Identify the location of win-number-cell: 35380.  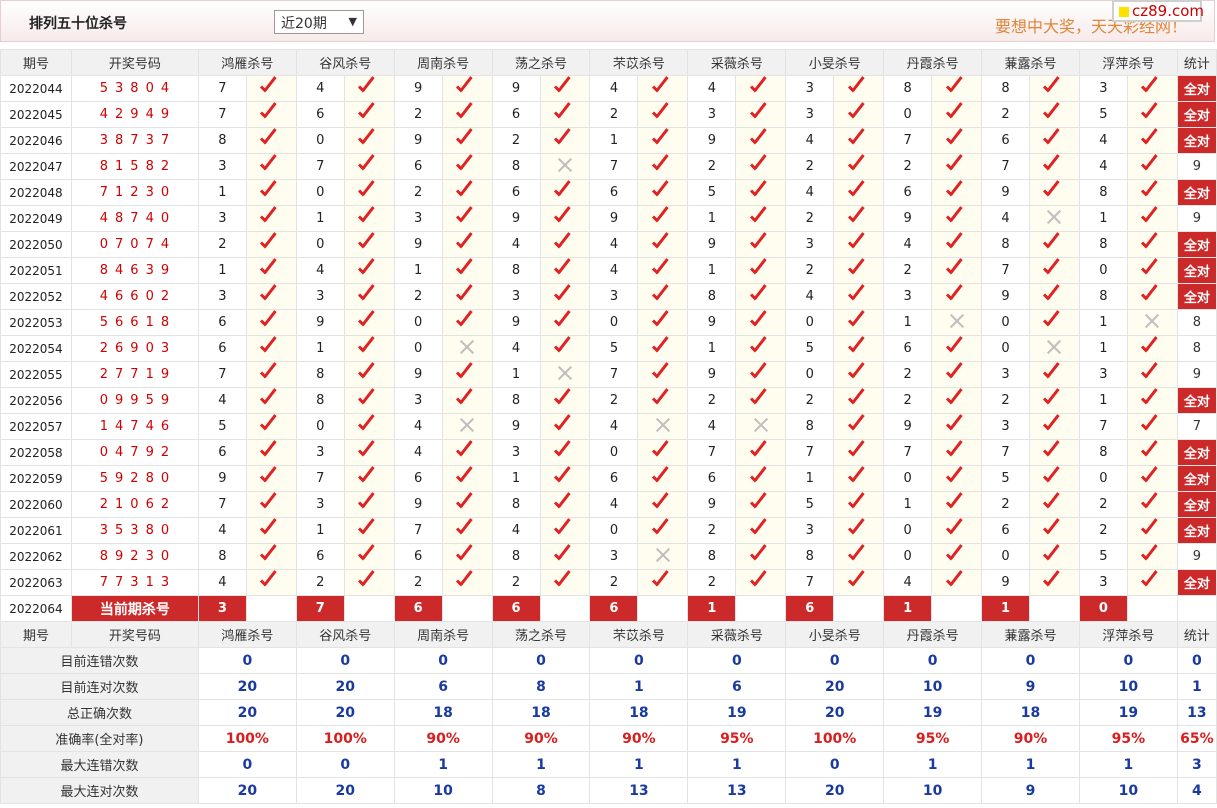
(134, 530).